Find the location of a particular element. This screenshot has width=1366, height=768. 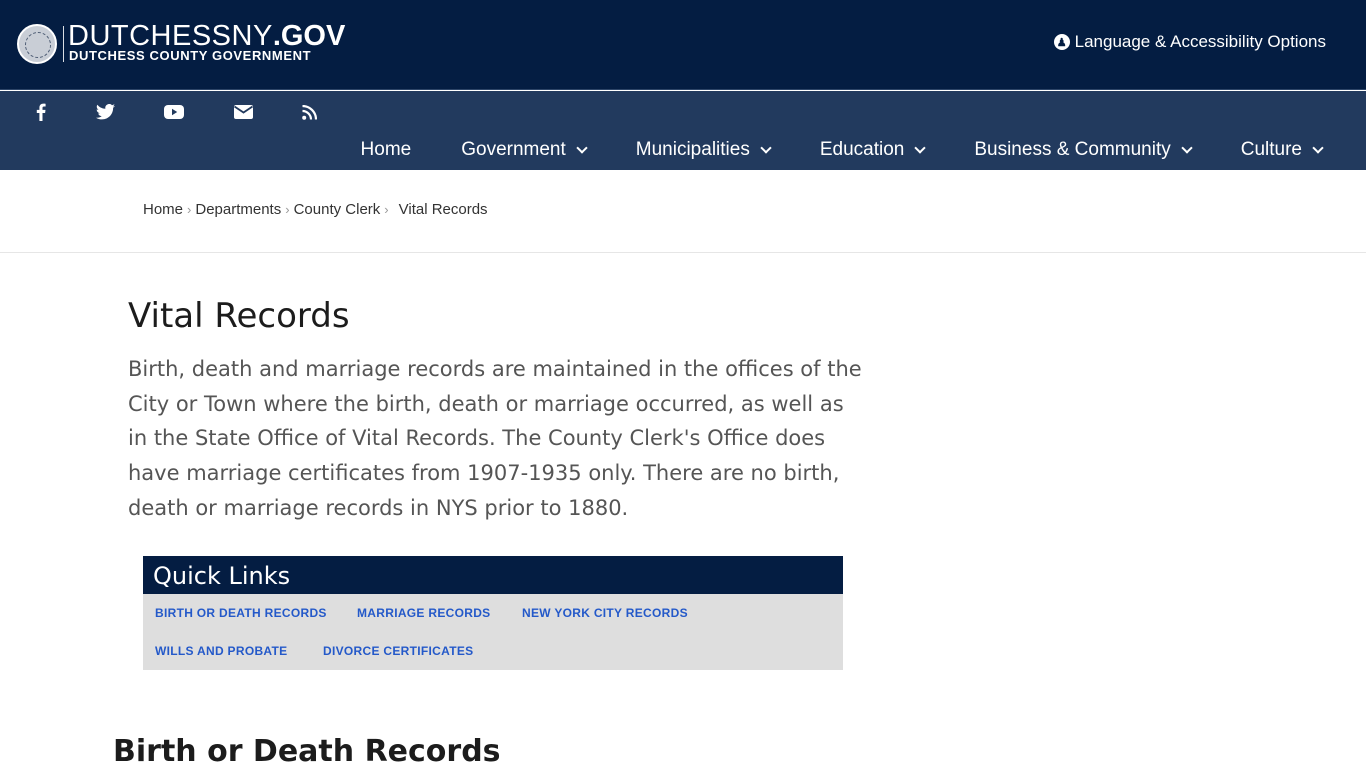

nav-item-label: Government is located at coordinates (513, 149).